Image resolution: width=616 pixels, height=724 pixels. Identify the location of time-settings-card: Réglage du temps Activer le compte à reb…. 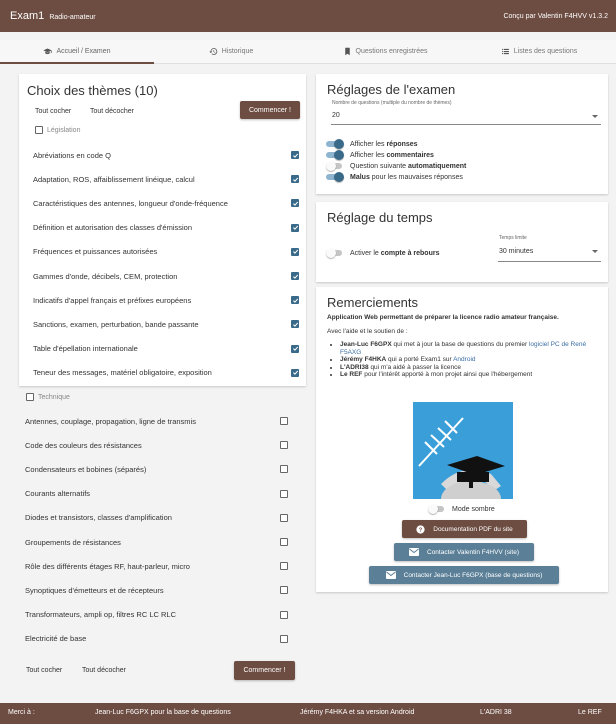
(462, 242).